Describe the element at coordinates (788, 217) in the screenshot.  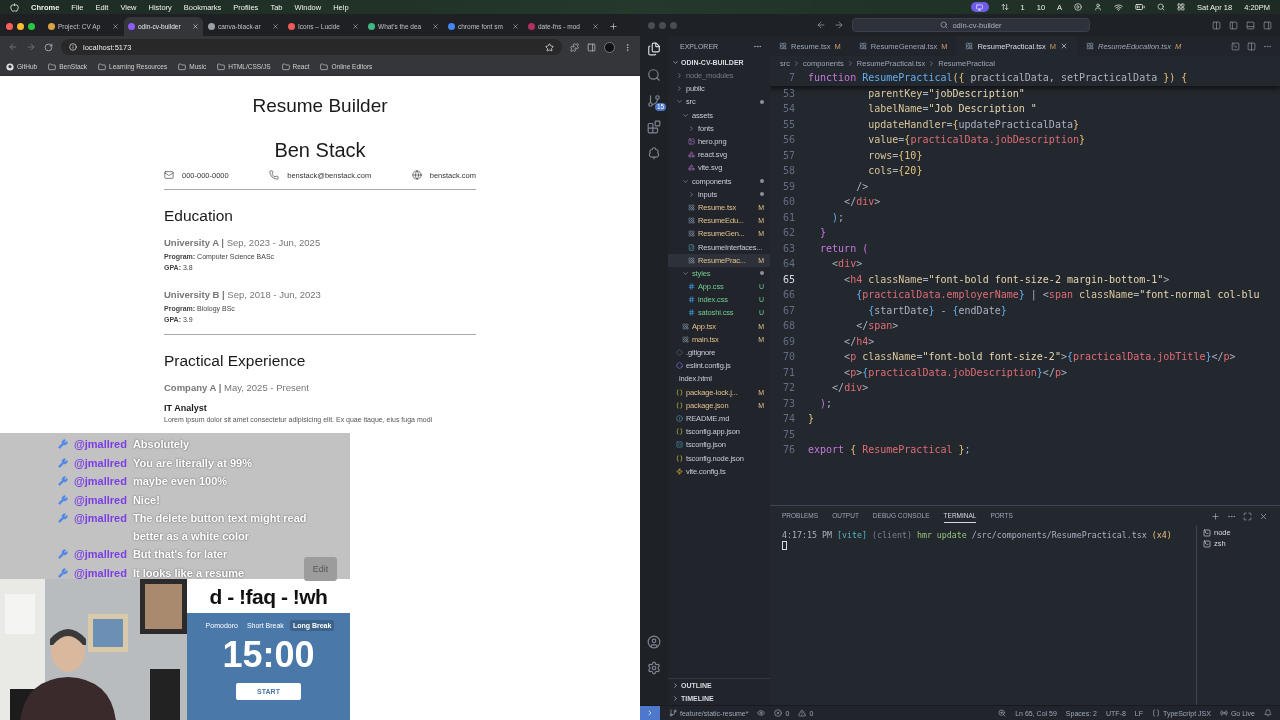
I see `line-number: 61` at that location.